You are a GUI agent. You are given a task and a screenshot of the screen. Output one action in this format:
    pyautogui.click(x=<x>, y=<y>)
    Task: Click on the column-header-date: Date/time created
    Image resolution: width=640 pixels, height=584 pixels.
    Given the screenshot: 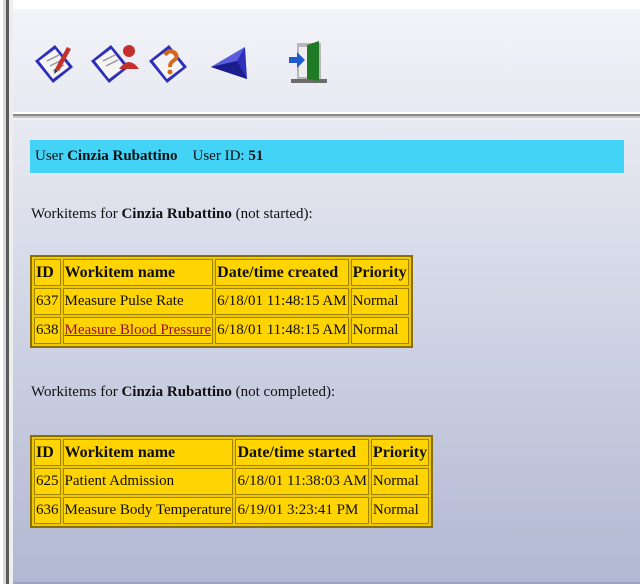 What is the action you would take?
    pyautogui.click(x=282, y=272)
    